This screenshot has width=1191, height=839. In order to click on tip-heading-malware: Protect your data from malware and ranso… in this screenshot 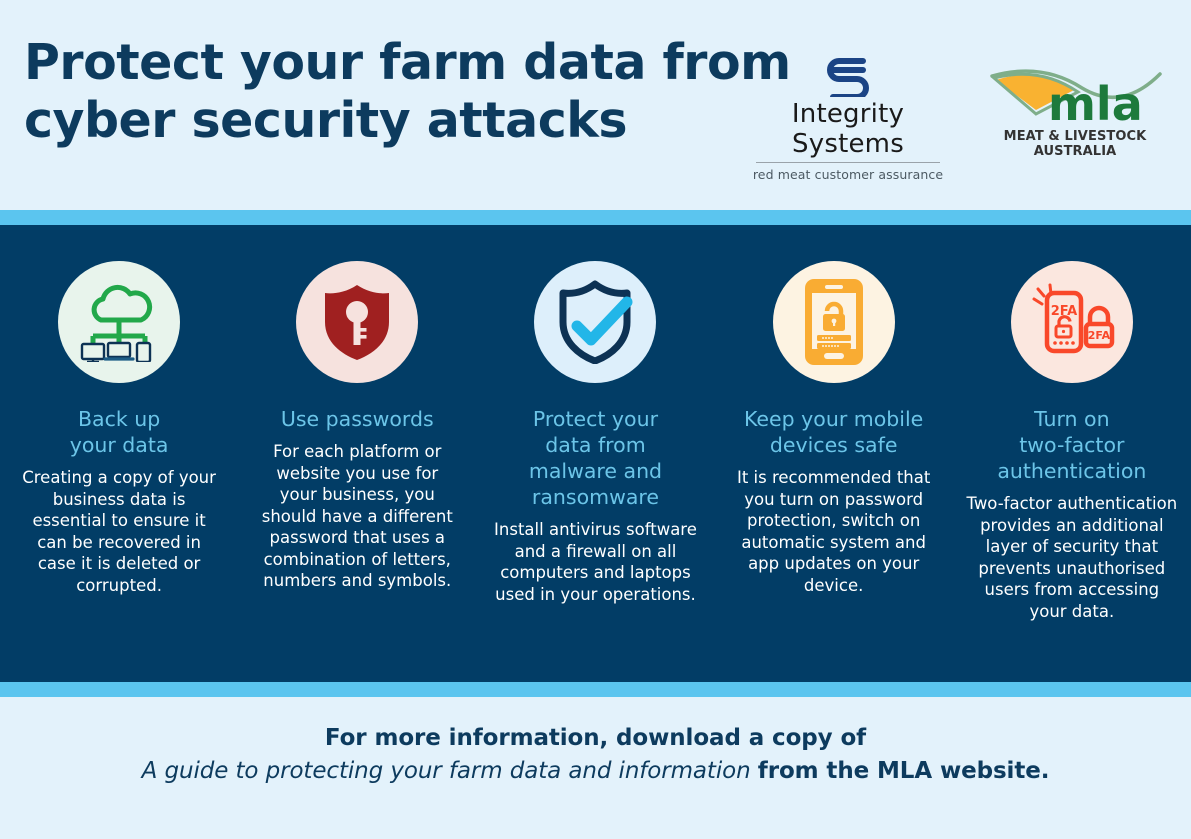, I will do `click(595, 458)`.